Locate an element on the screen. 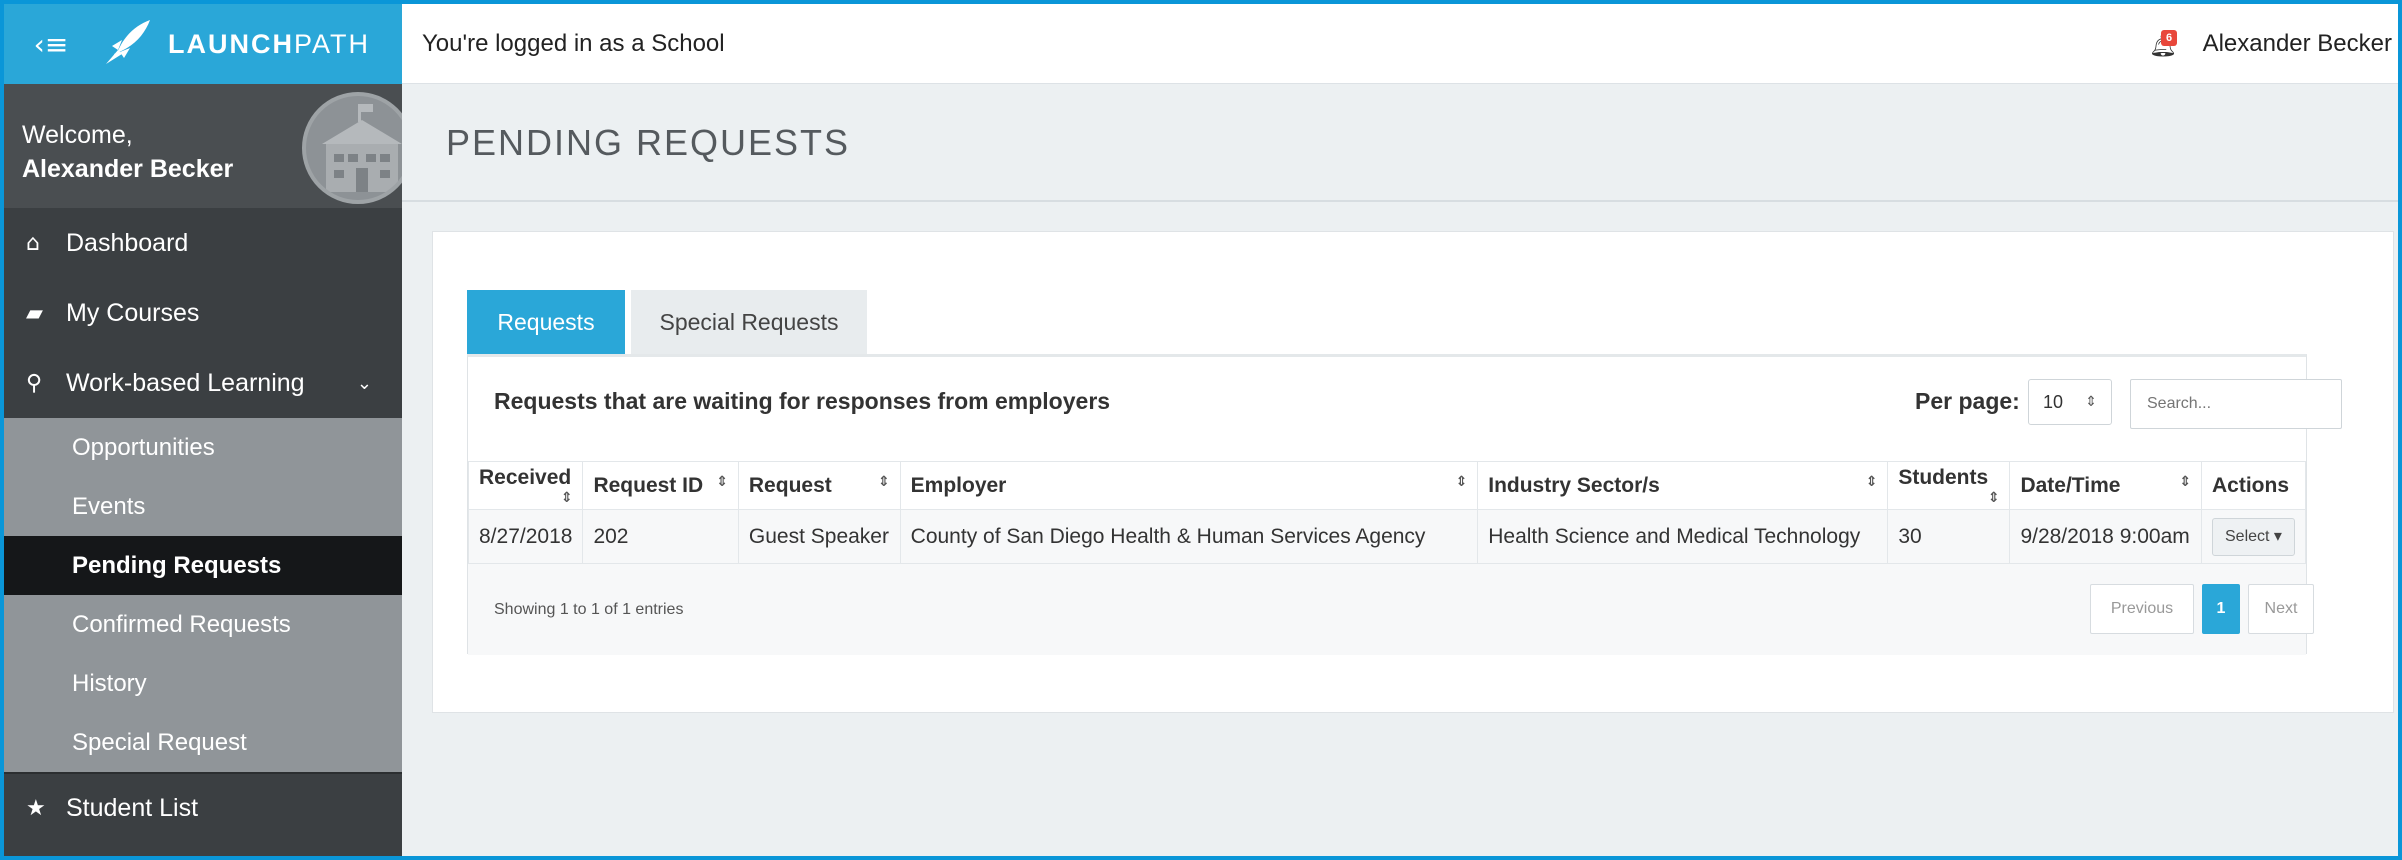  chevron-down-icon: ⌄ is located at coordinates (364, 383).